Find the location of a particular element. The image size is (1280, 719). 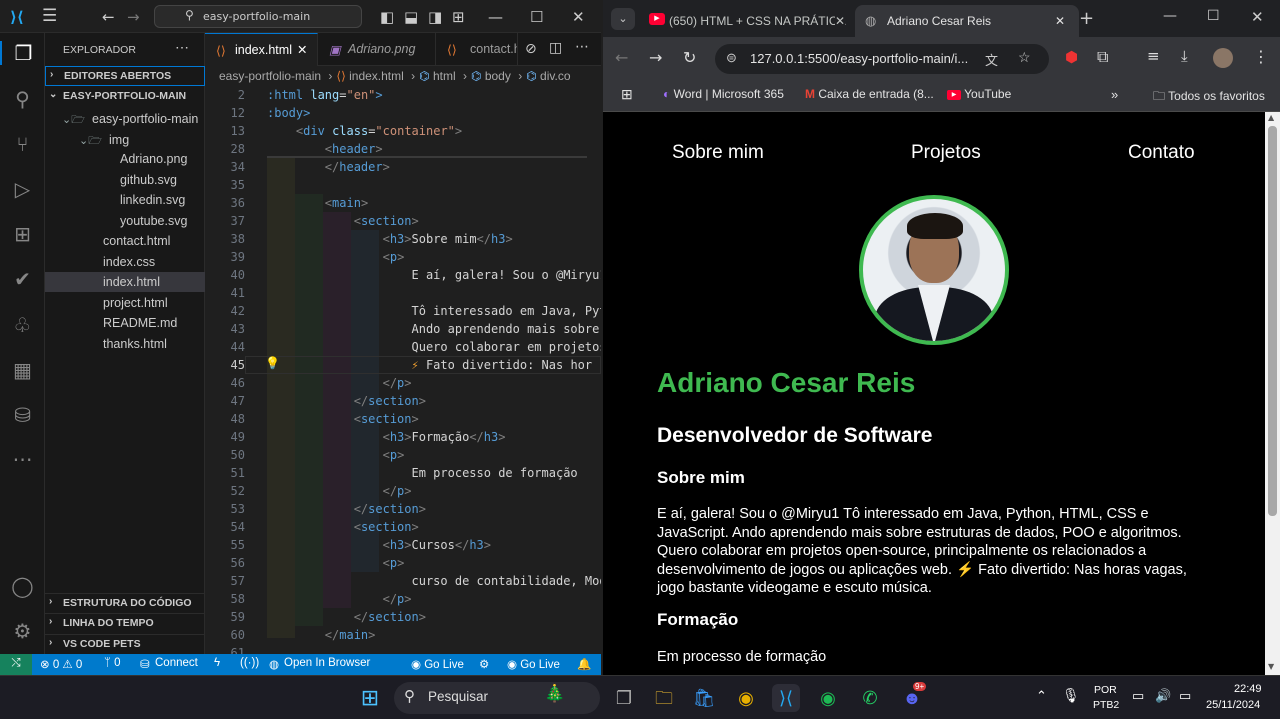

tree-item: index.html is located at coordinates (125, 282).